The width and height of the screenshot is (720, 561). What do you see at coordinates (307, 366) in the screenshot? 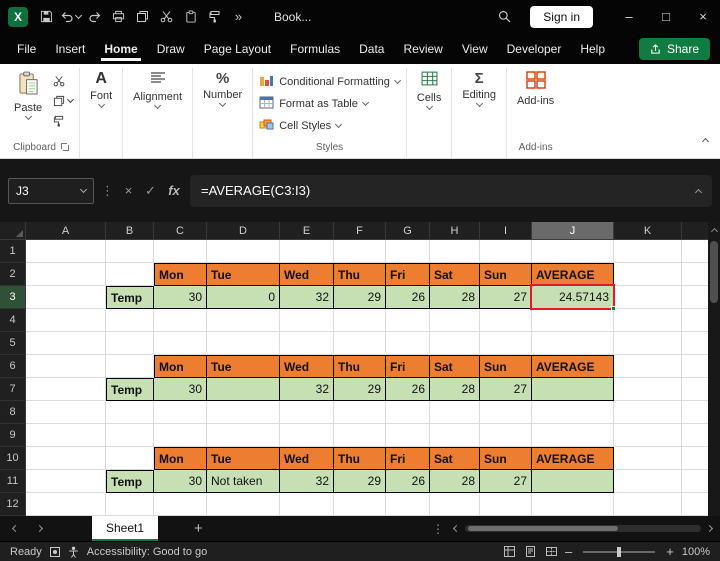
I see `cell-E6: Wed` at bounding box center [307, 366].